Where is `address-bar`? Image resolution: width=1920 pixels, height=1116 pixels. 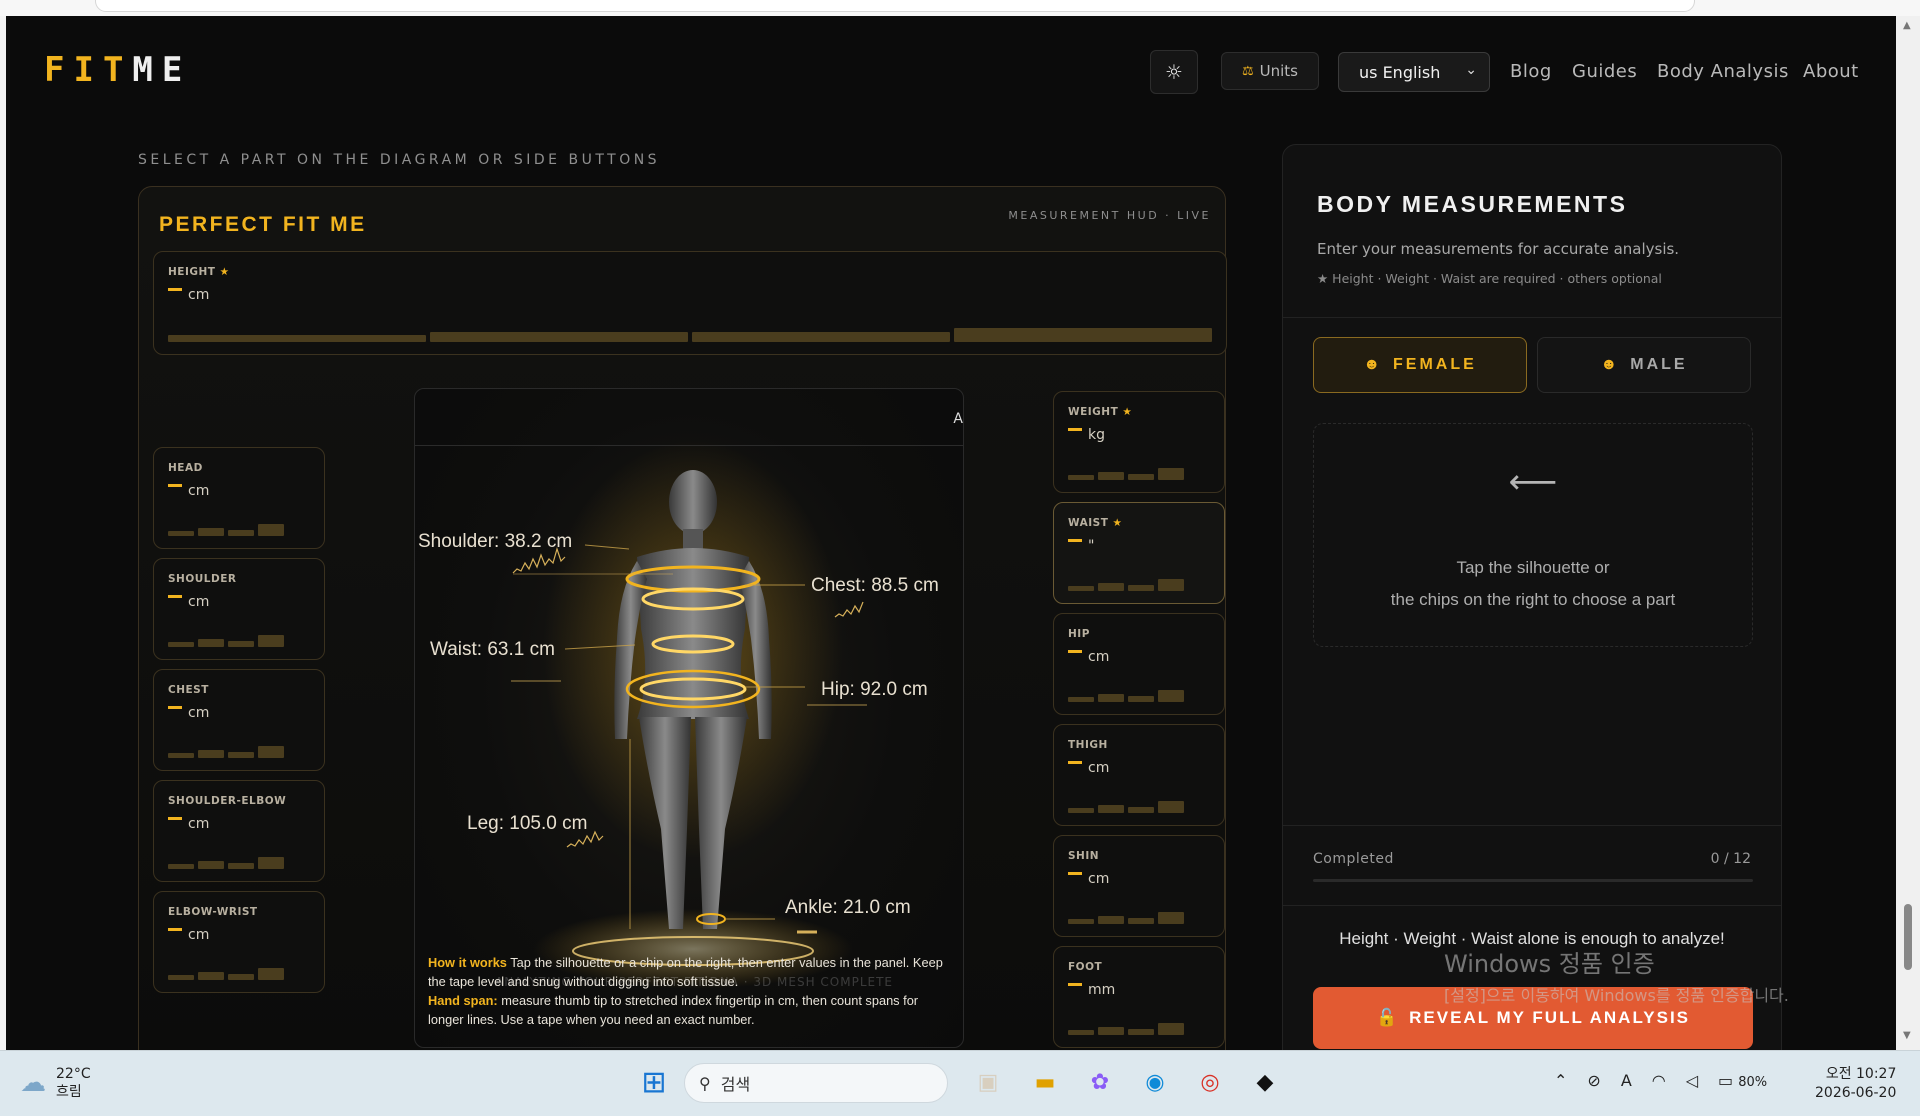 address-bar is located at coordinates (895, 6).